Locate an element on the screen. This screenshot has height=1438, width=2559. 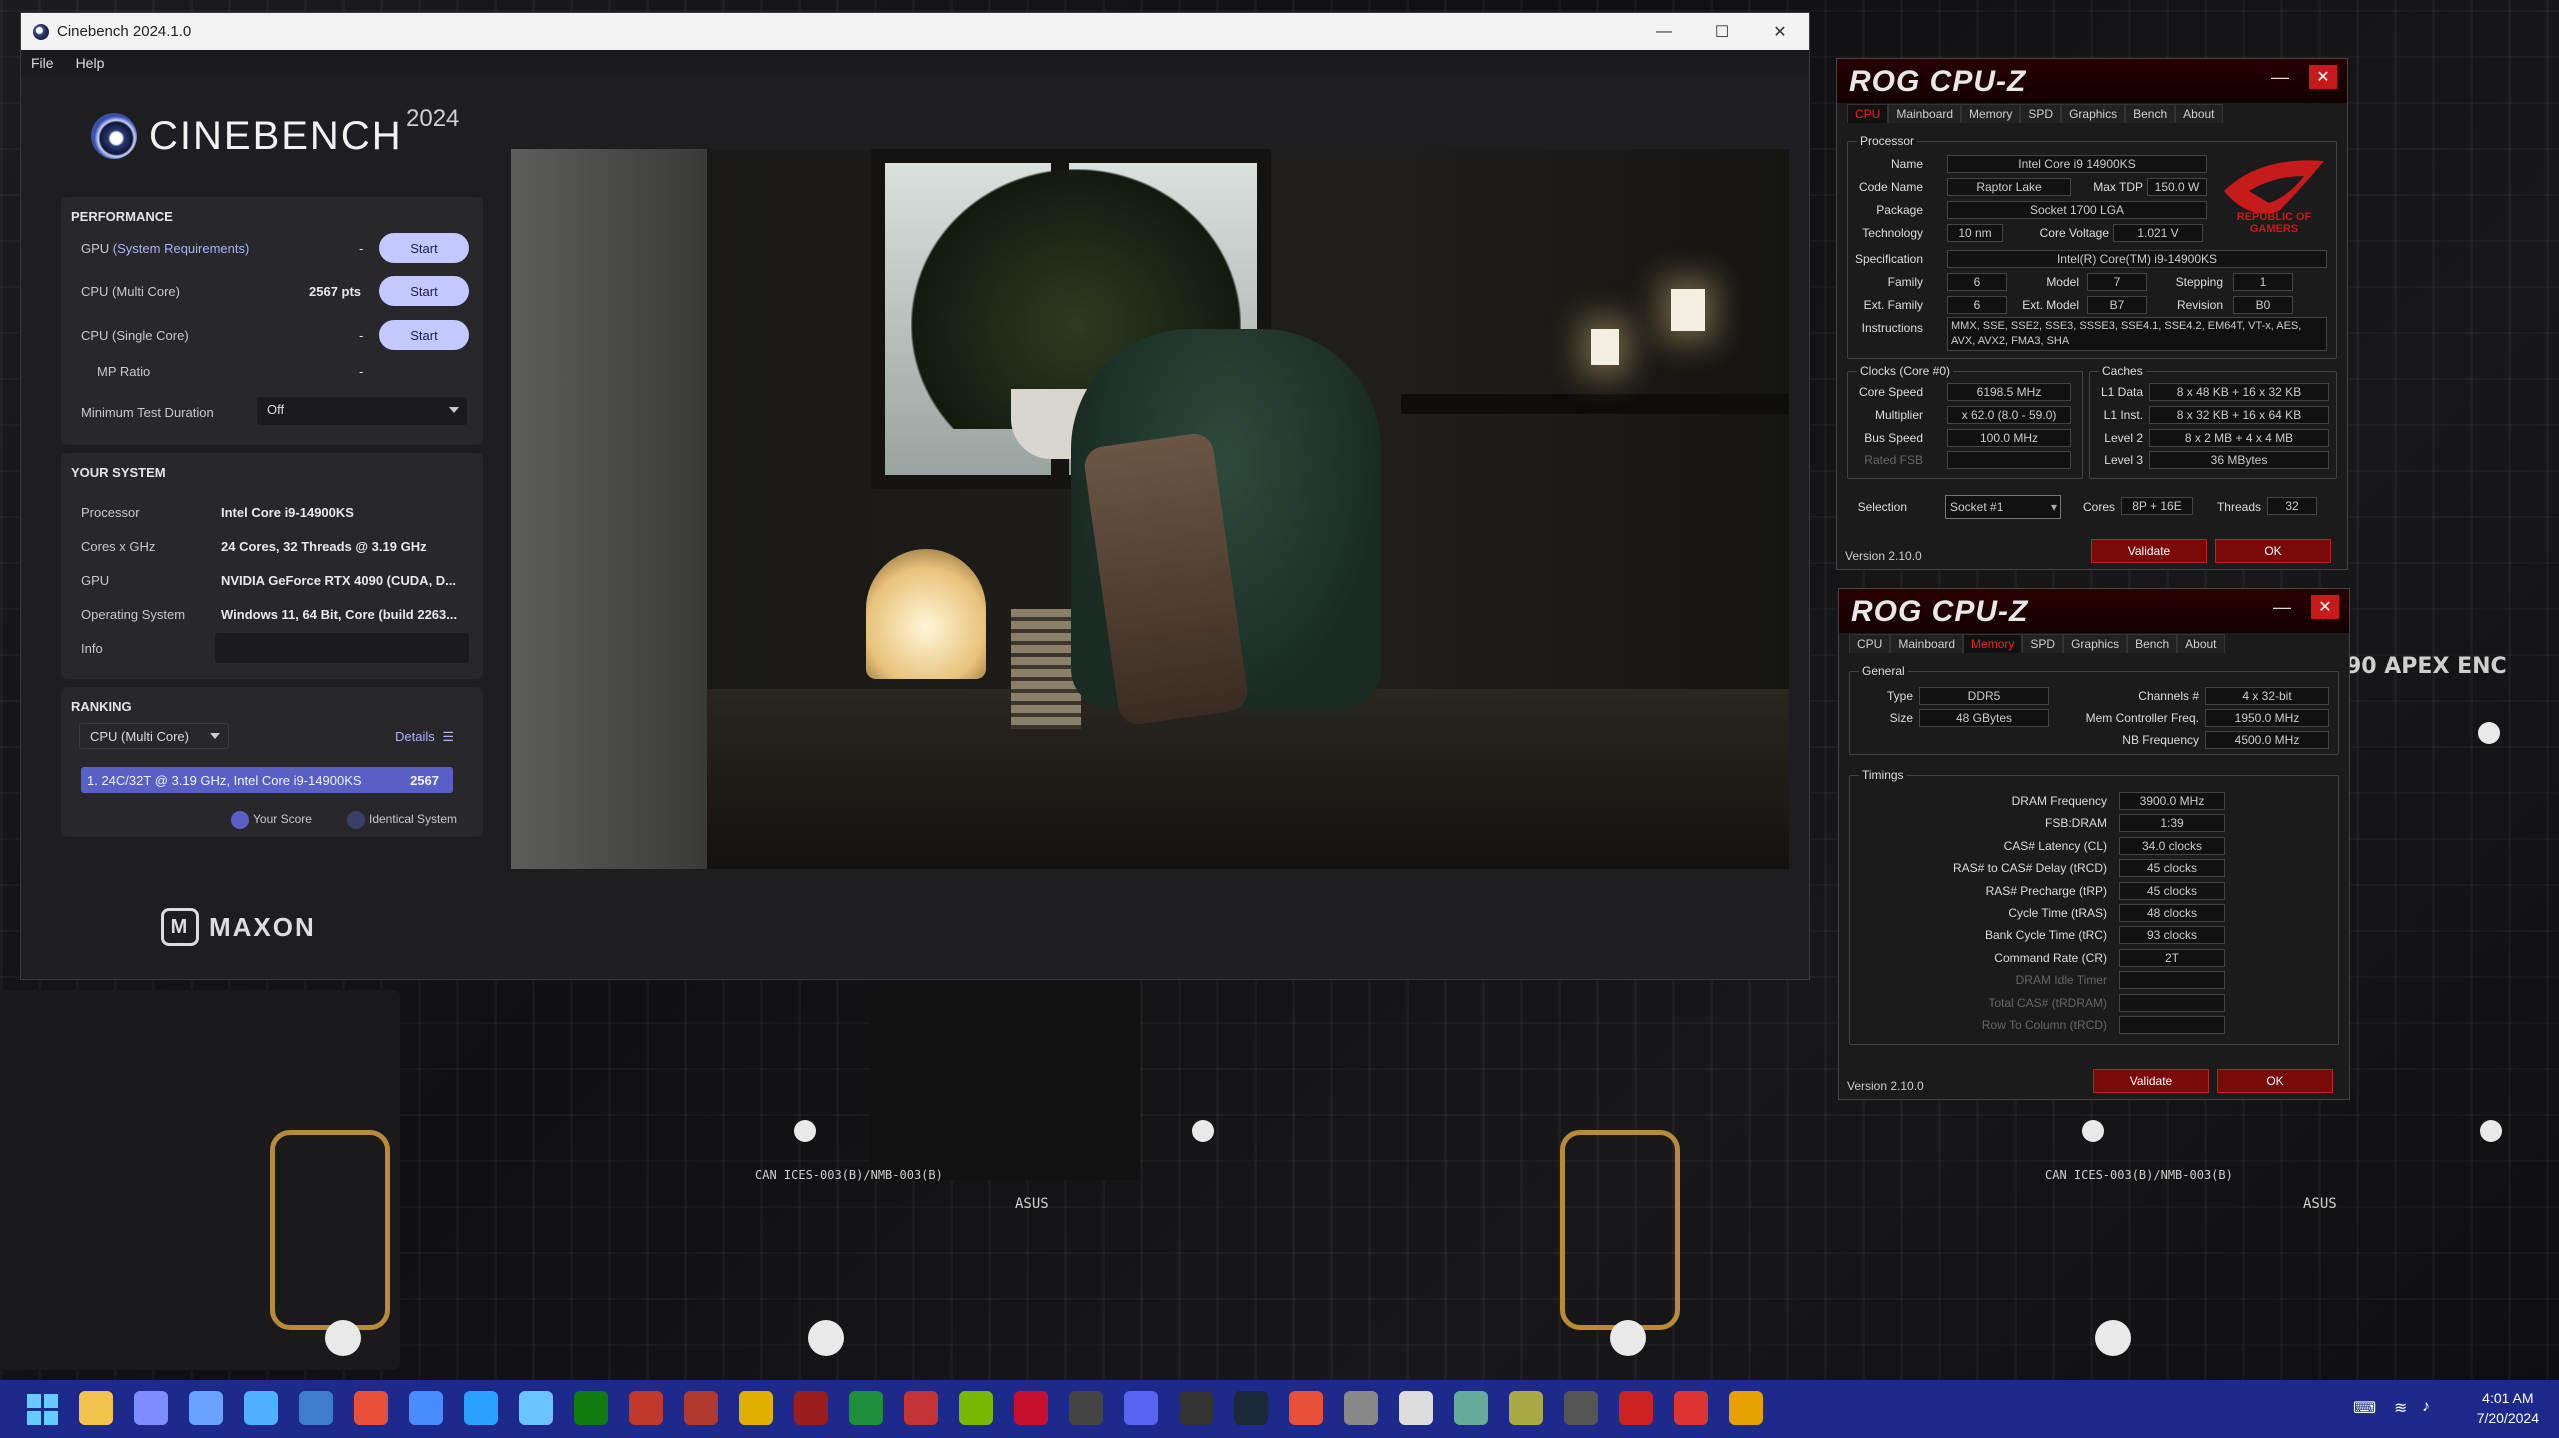
menu-bar: File Help is located at coordinates (915, 63).